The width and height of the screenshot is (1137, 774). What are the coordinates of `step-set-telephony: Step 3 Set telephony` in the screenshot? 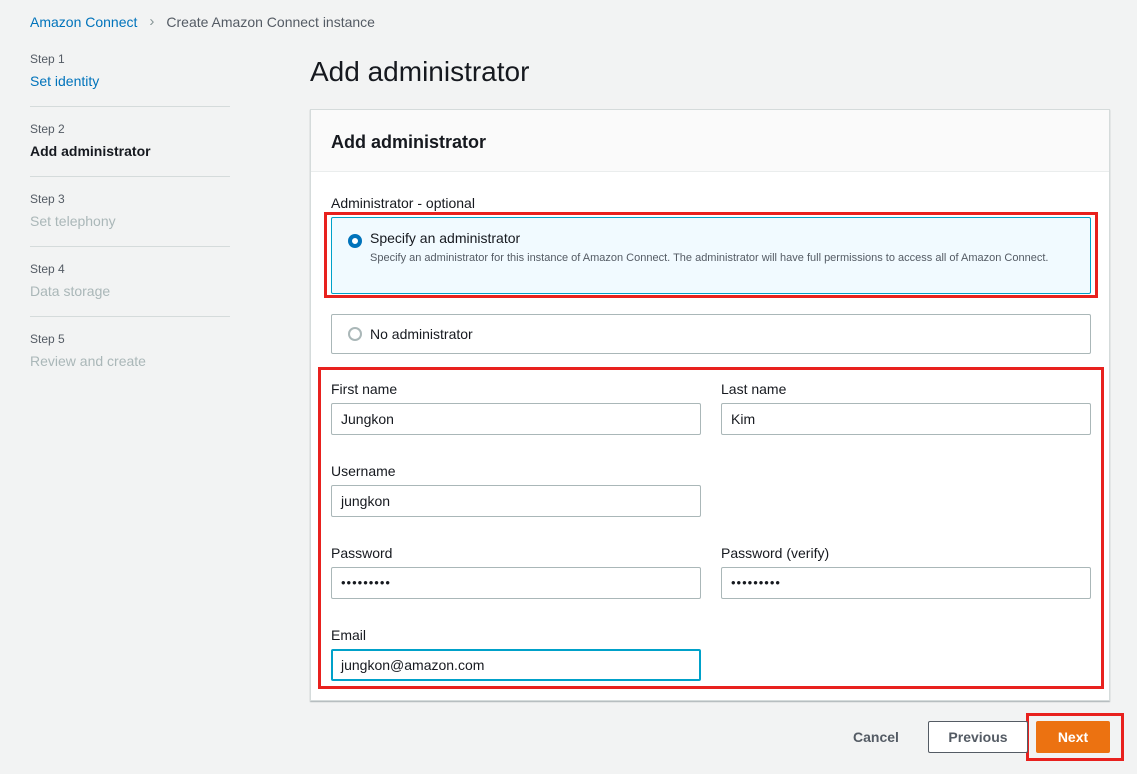 It's located at (130, 219).